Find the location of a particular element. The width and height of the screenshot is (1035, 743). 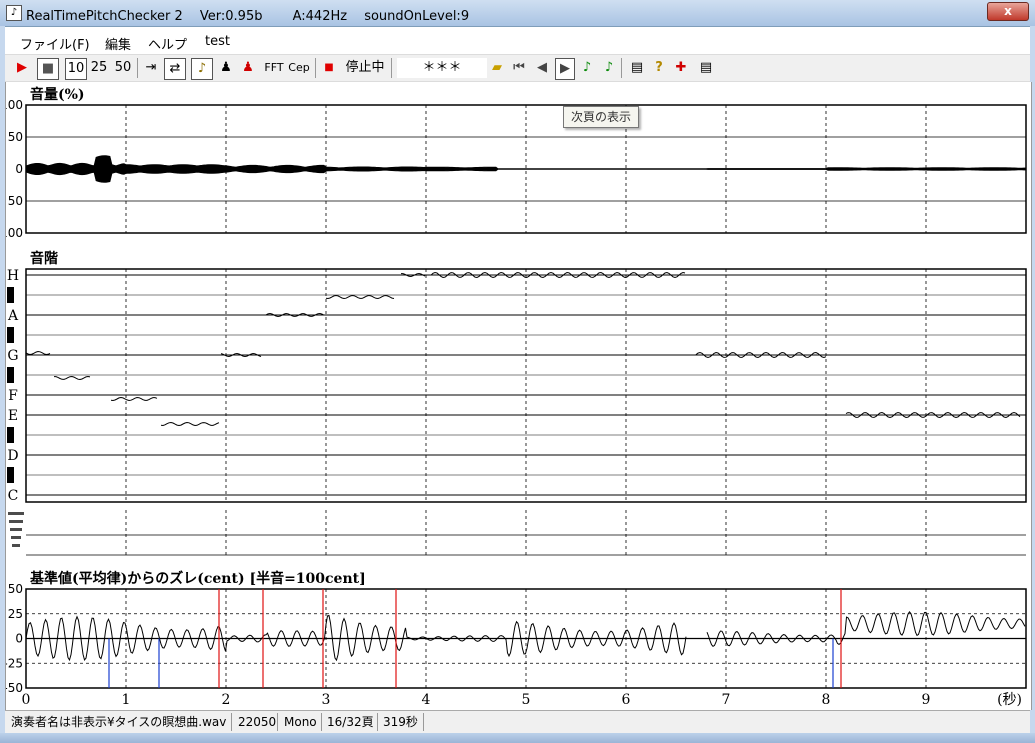

status-label: 停止中 is located at coordinates (365, 67).